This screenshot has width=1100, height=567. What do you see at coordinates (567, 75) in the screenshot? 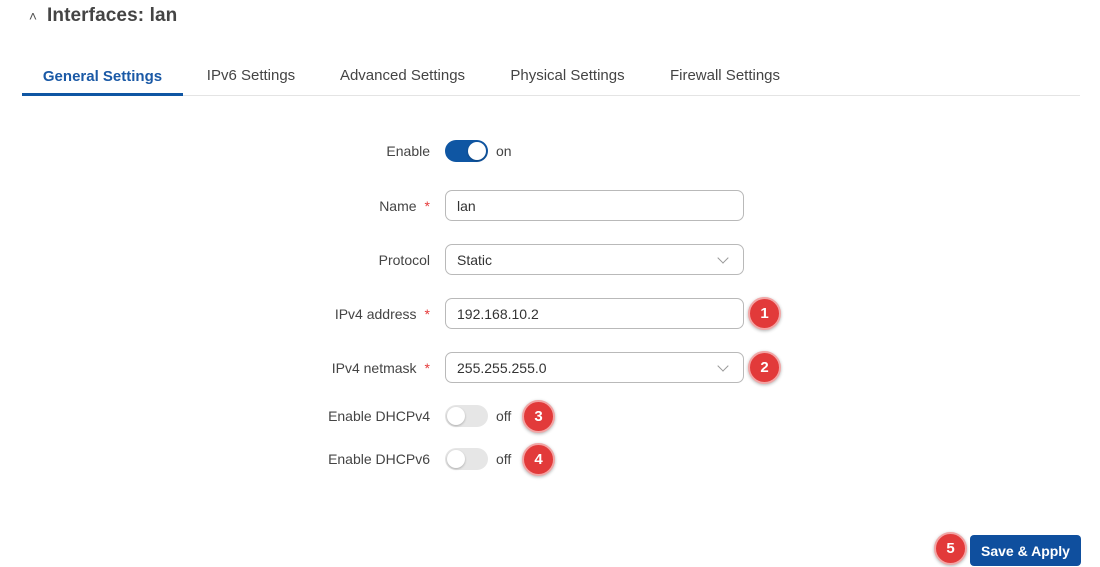
I see `tab-physical-settings: Physical Settings` at bounding box center [567, 75].